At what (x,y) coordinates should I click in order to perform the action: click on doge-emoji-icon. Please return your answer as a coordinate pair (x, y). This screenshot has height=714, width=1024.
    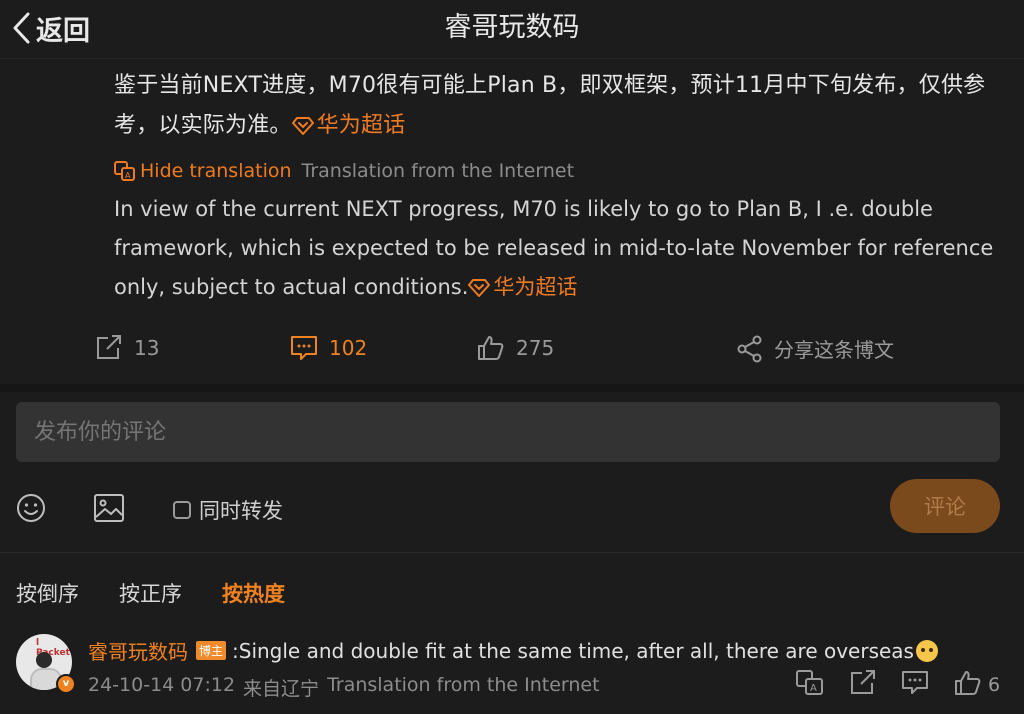
    Looking at the image, I should click on (926, 650).